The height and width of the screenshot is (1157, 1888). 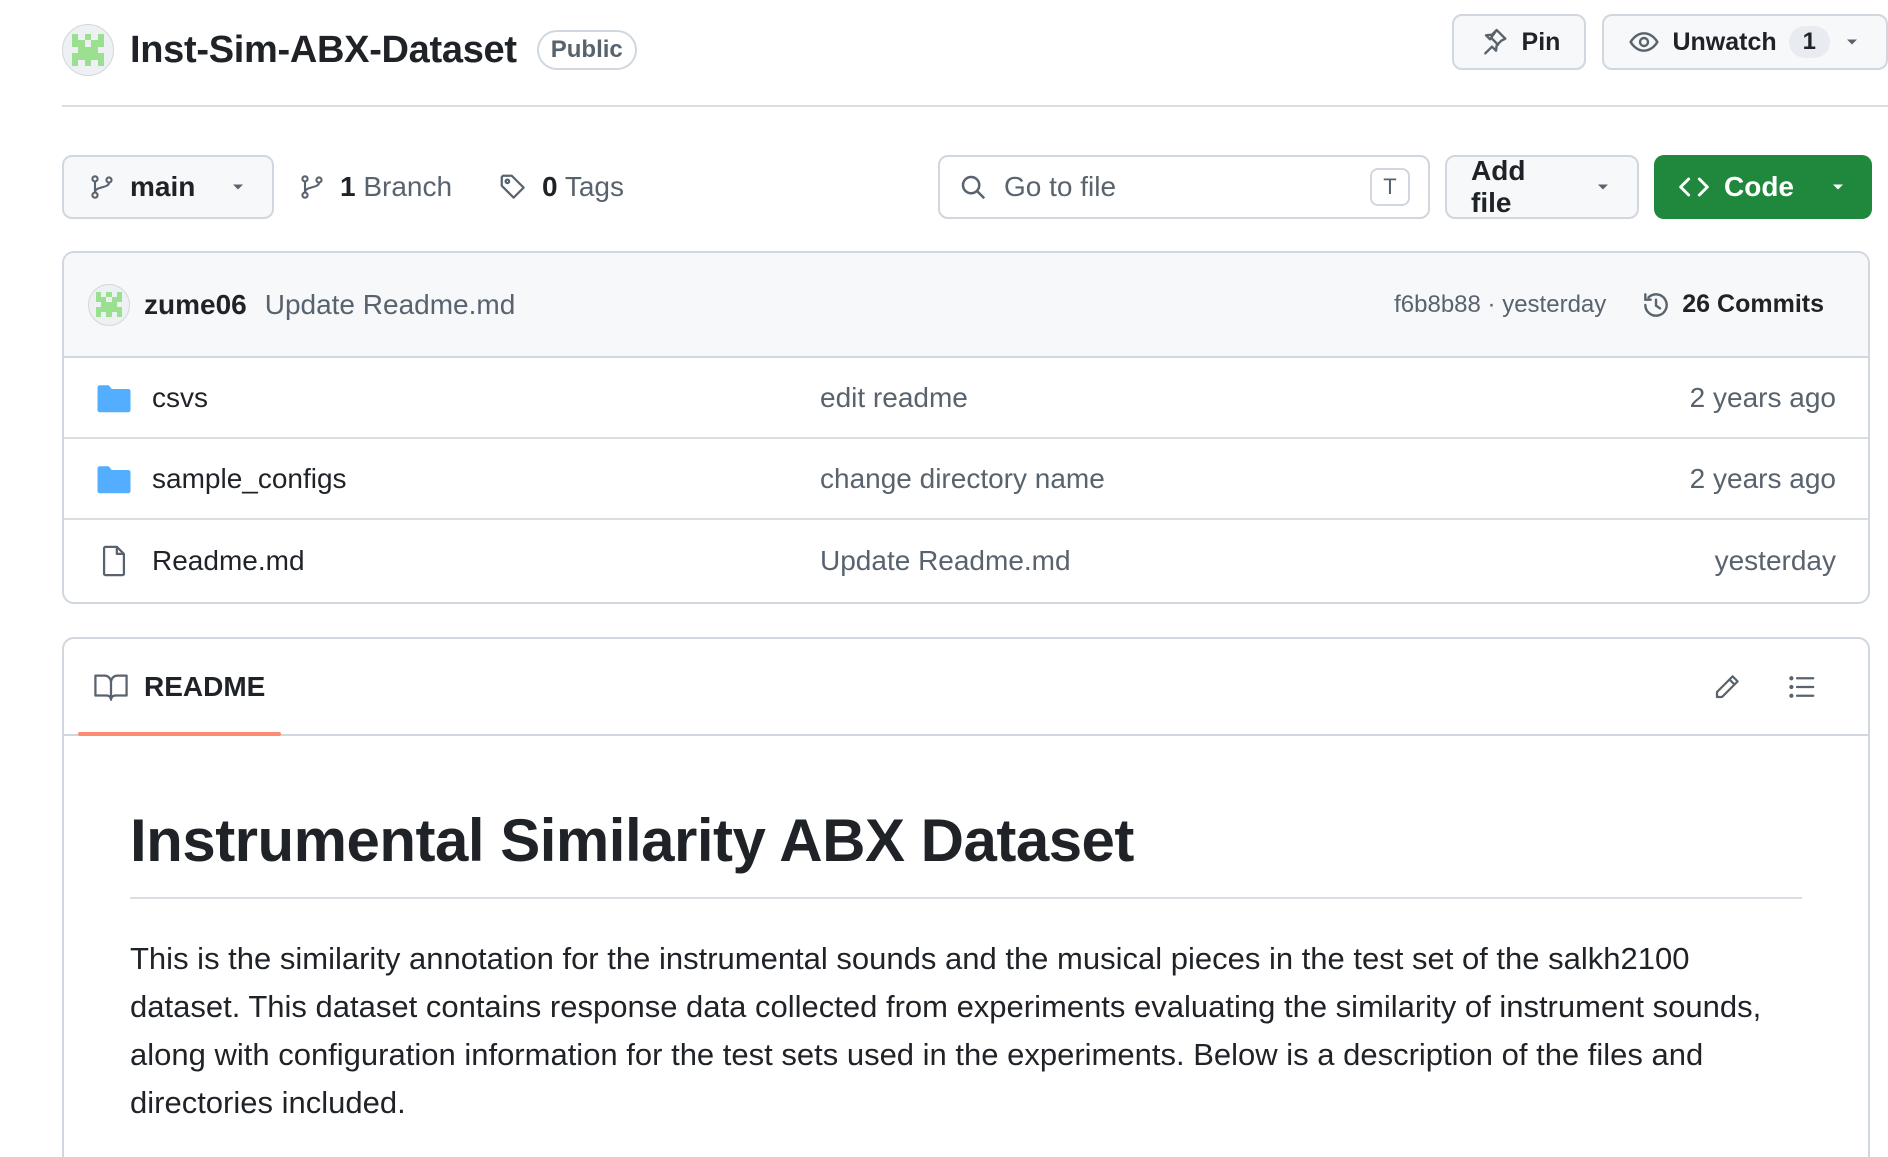 I want to click on file-commit-message: edit readme, so click(x=894, y=398).